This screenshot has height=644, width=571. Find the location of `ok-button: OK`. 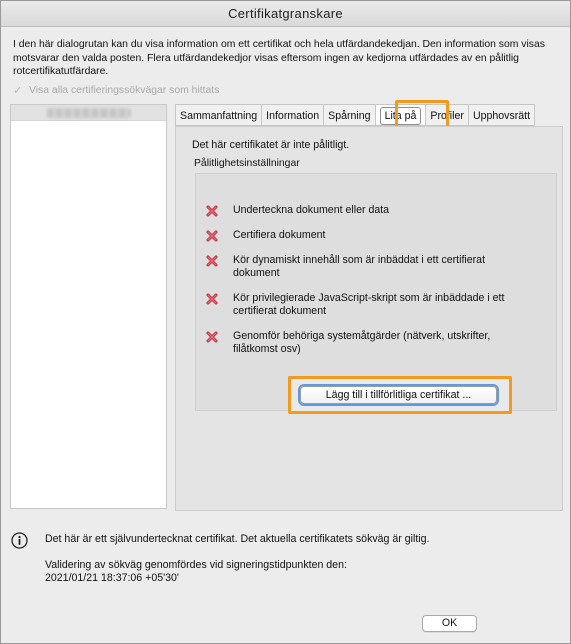

ok-button: OK is located at coordinates (449, 623).